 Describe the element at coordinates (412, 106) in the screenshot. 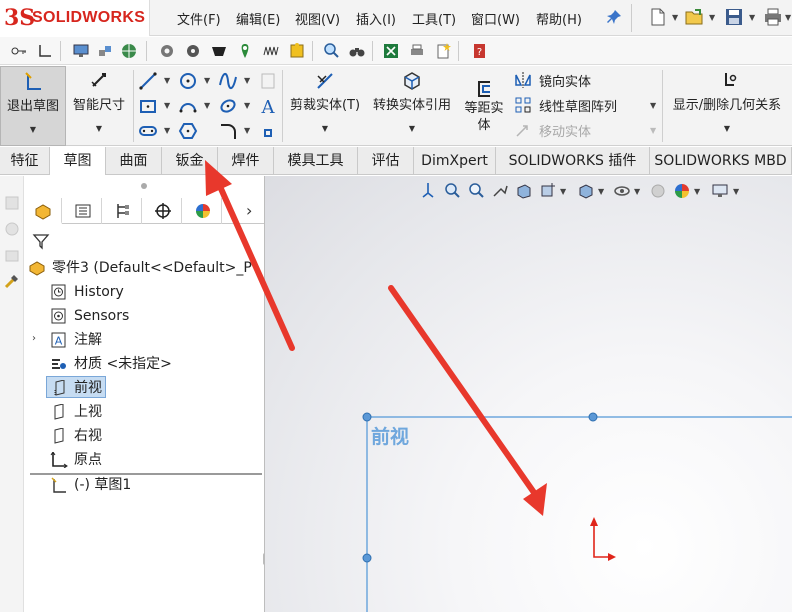

I see `convert-entities-button: 转换实体引用 ▼` at that location.